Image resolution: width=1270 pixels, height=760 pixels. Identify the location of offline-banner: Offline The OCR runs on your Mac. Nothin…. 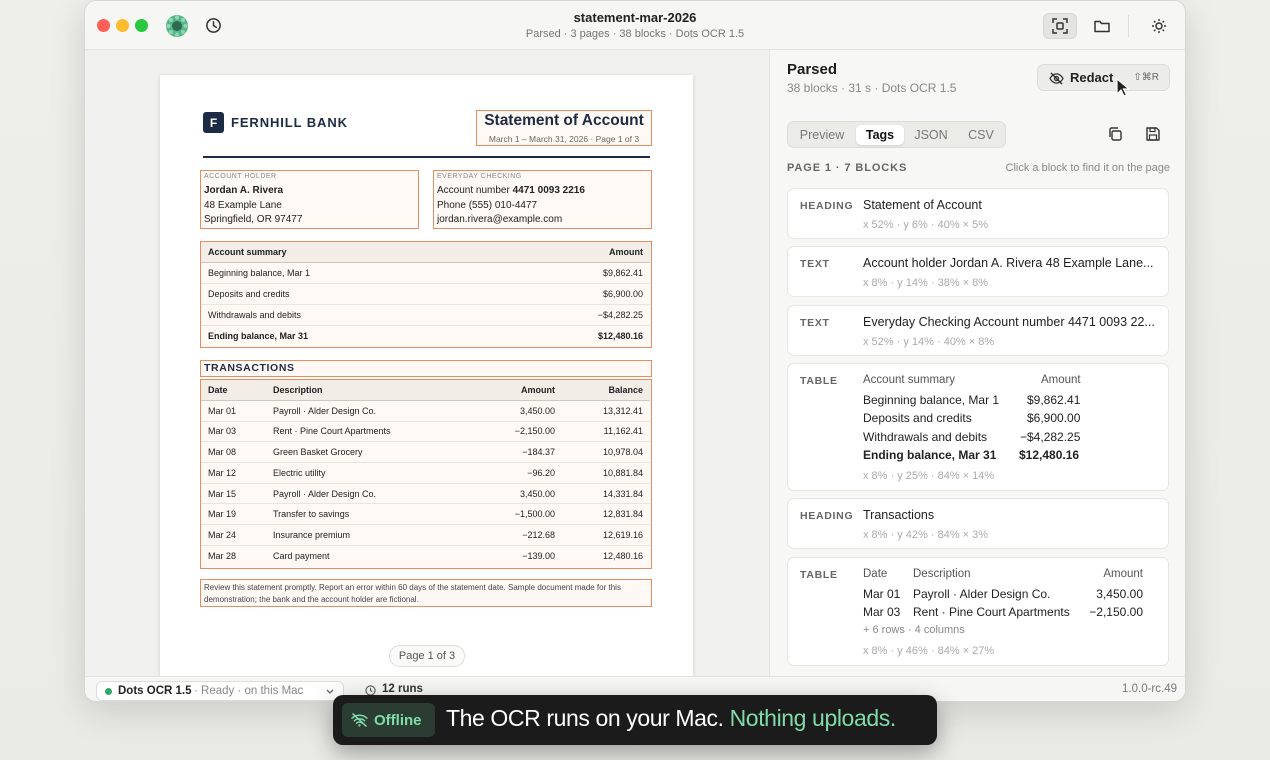
(635, 720).